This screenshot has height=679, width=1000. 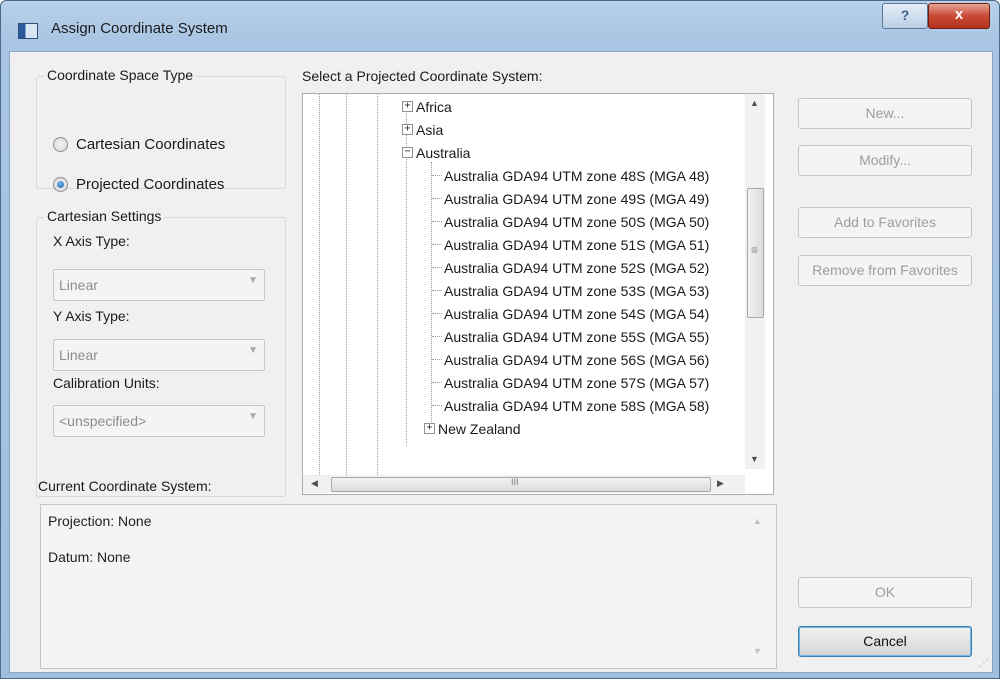 I want to click on tree-leaf: Australia GDA94 UTM zone 58S (MGA 58), so click(x=570, y=405).